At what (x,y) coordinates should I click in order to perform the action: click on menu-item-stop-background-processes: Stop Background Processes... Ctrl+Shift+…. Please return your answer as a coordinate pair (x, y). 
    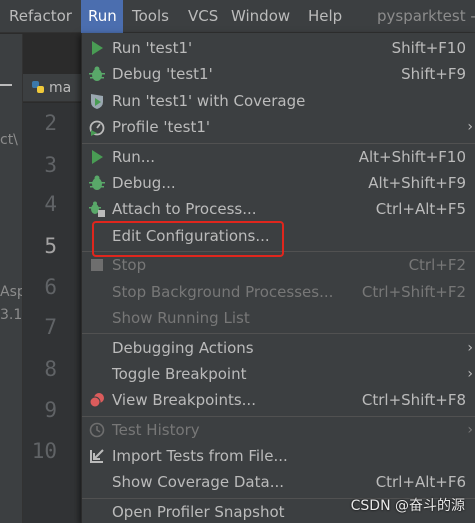
    Looking at the image, I should click on (278, 292).